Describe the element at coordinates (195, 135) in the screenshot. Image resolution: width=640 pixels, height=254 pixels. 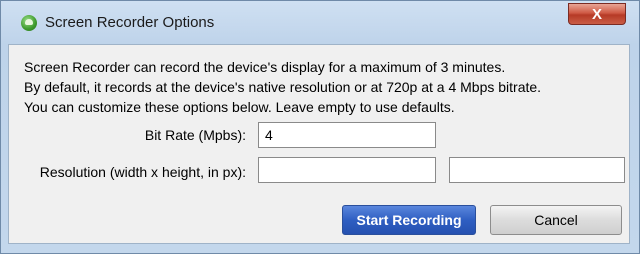
I see `bit-rate-label: Bit Rate (Mpbs):` at that location.